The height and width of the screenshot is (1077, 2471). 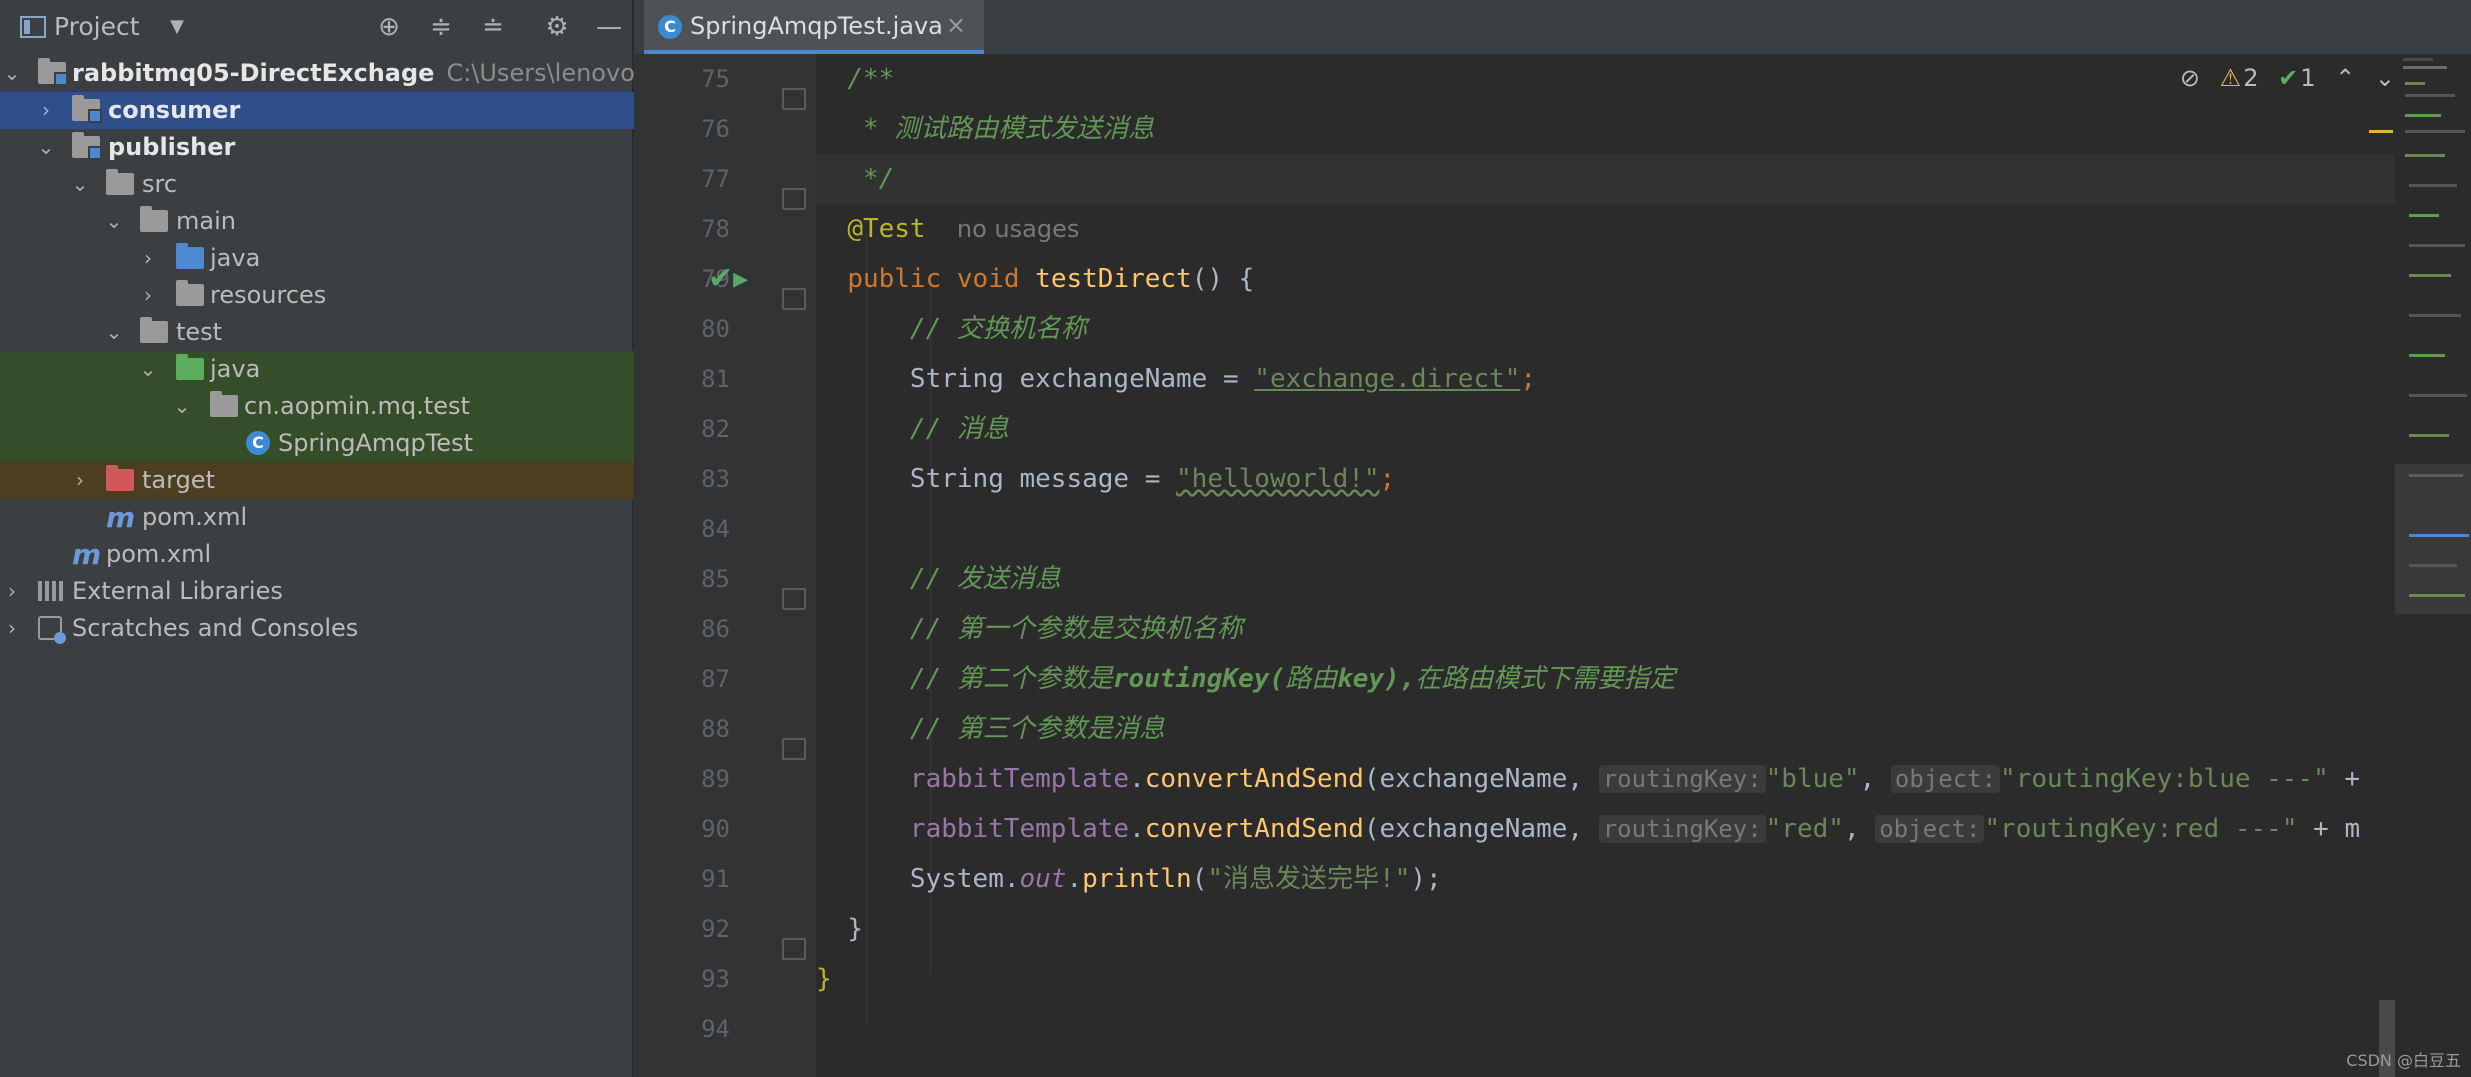 What do you see at coordinates (317, 147) in the screenshot?
I see `tree-item-publisher: ⌄ publisher` at bounding box center [317, 147].